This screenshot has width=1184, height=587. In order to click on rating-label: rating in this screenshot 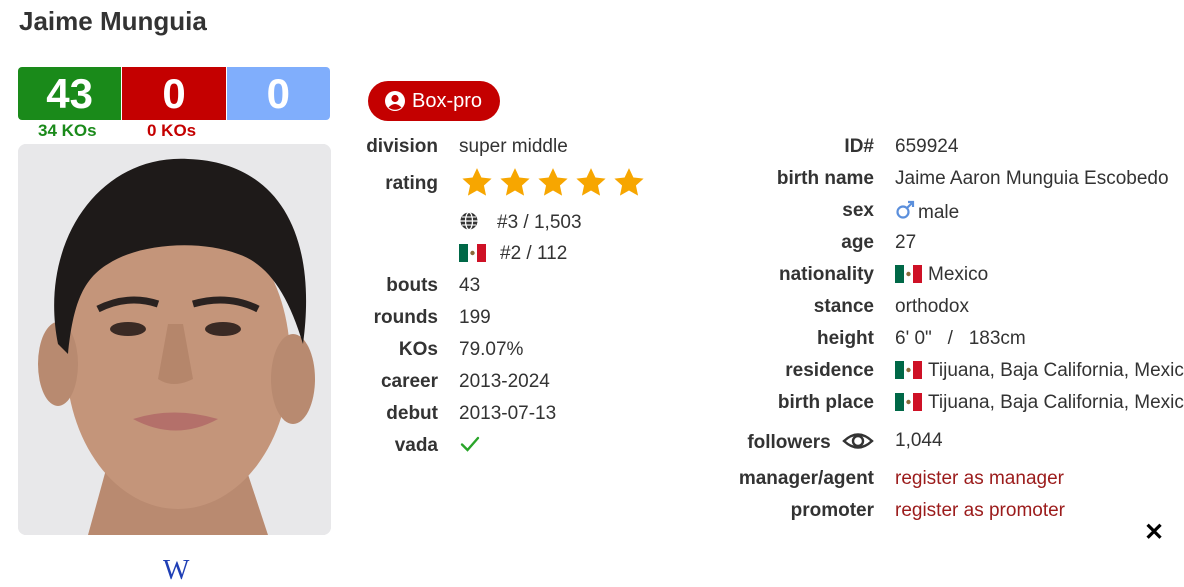, I will do `click(411, 183)`.